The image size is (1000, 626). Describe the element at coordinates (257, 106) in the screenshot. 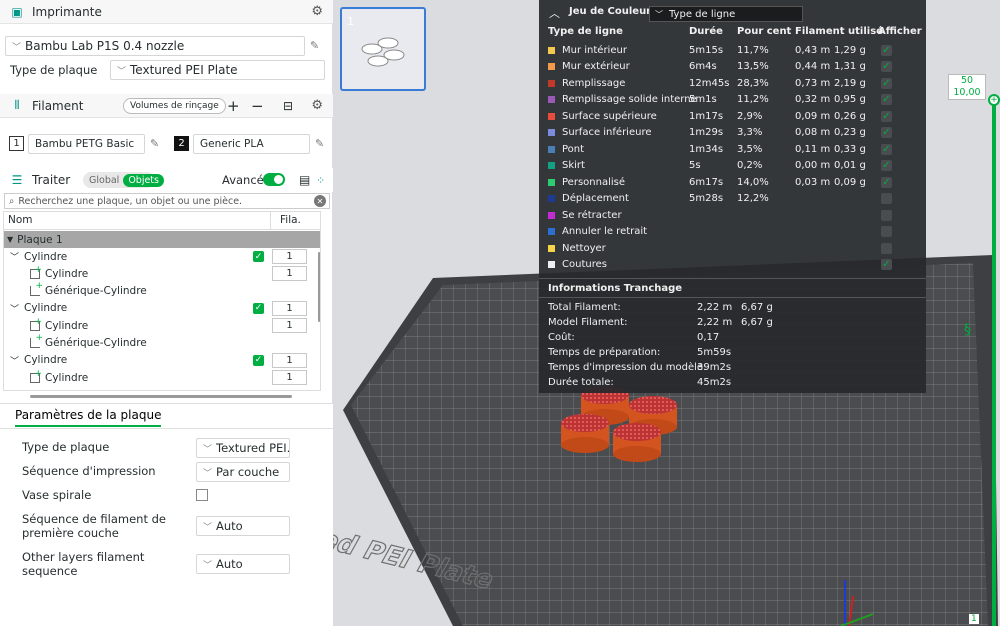

I see `remove-filament-icon: −` at that location.